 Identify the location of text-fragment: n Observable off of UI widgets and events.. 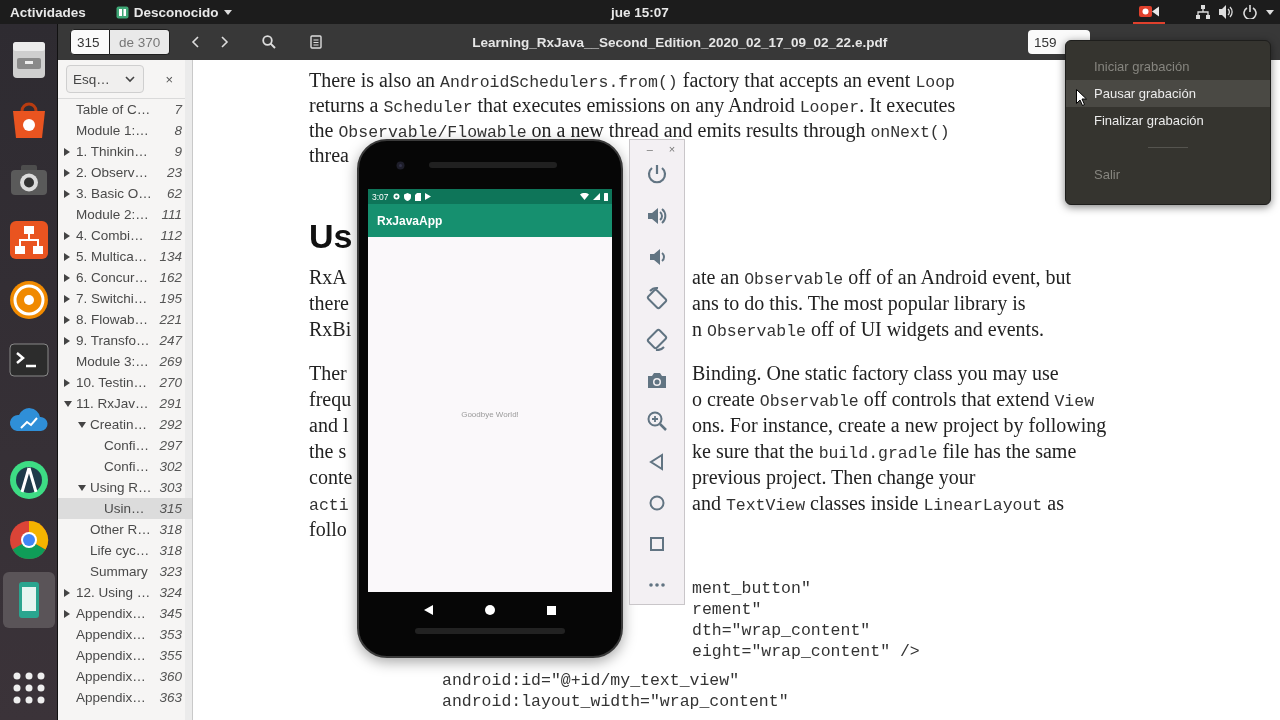
(868, 329).